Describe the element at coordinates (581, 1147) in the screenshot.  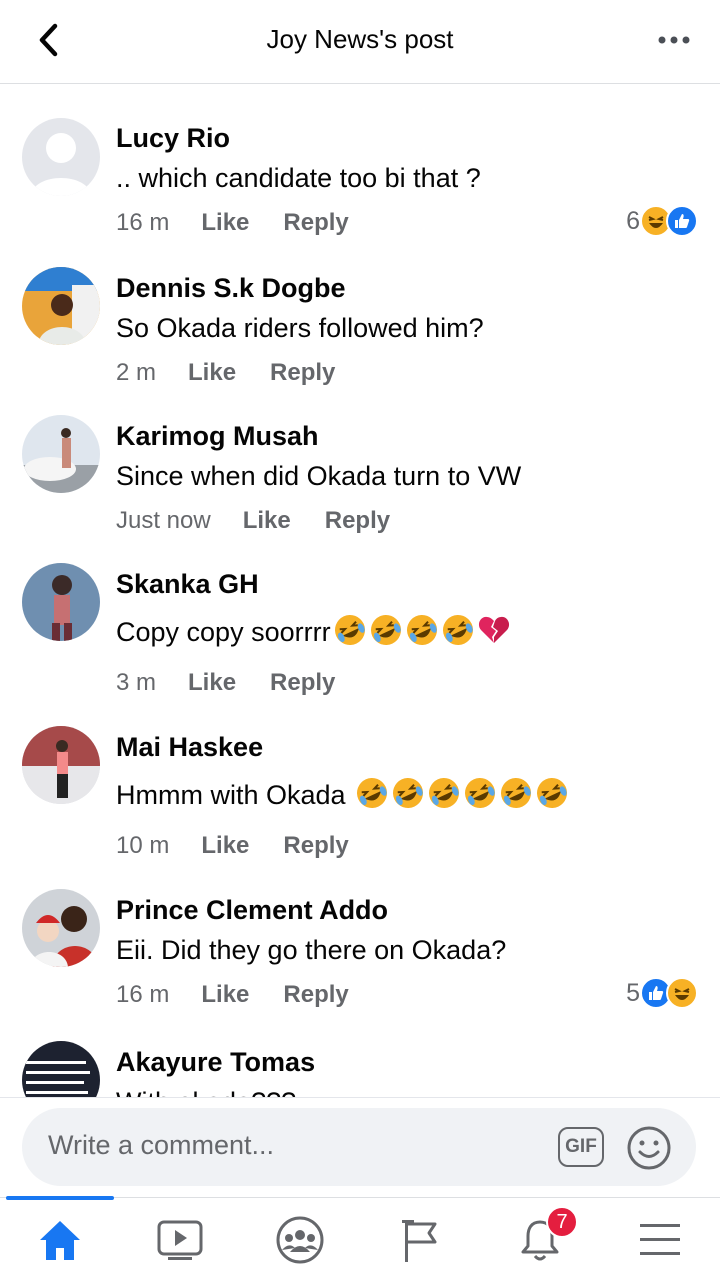
I see `gif-button: GIF` at that location.